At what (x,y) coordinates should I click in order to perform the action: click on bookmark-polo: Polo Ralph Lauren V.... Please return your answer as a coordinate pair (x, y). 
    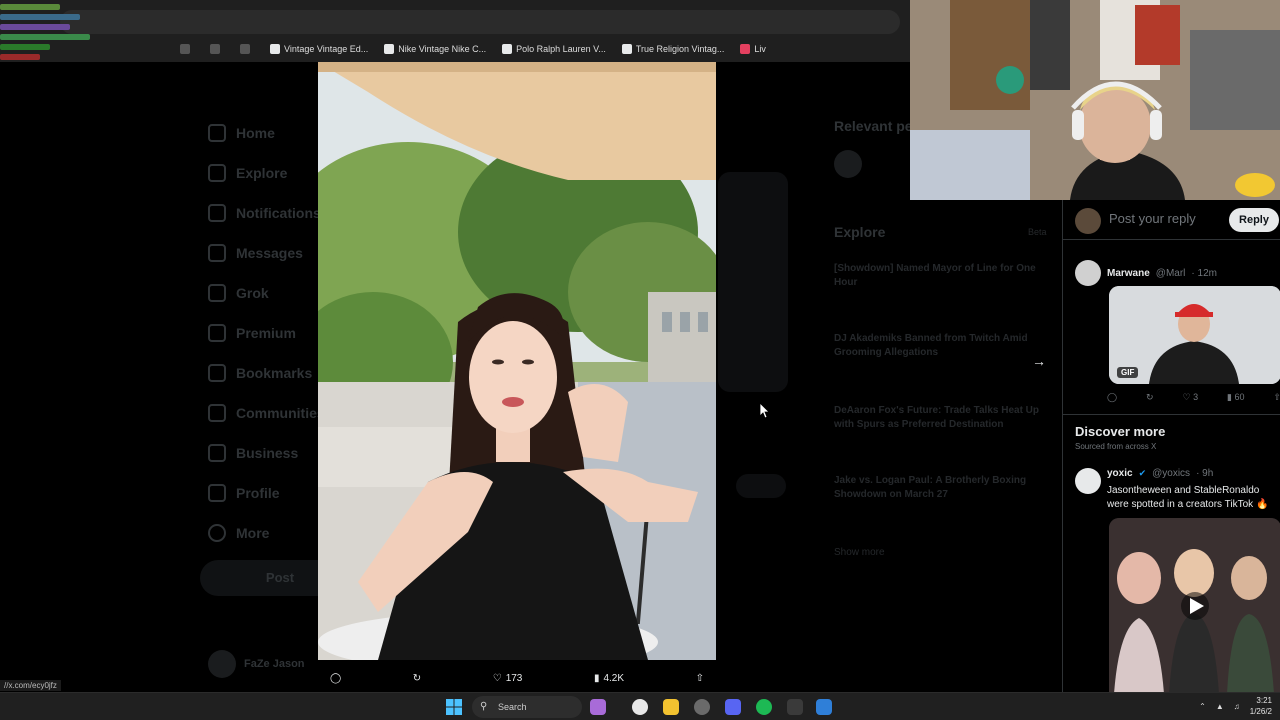
    Looking at the image, I should click on (554, 49).